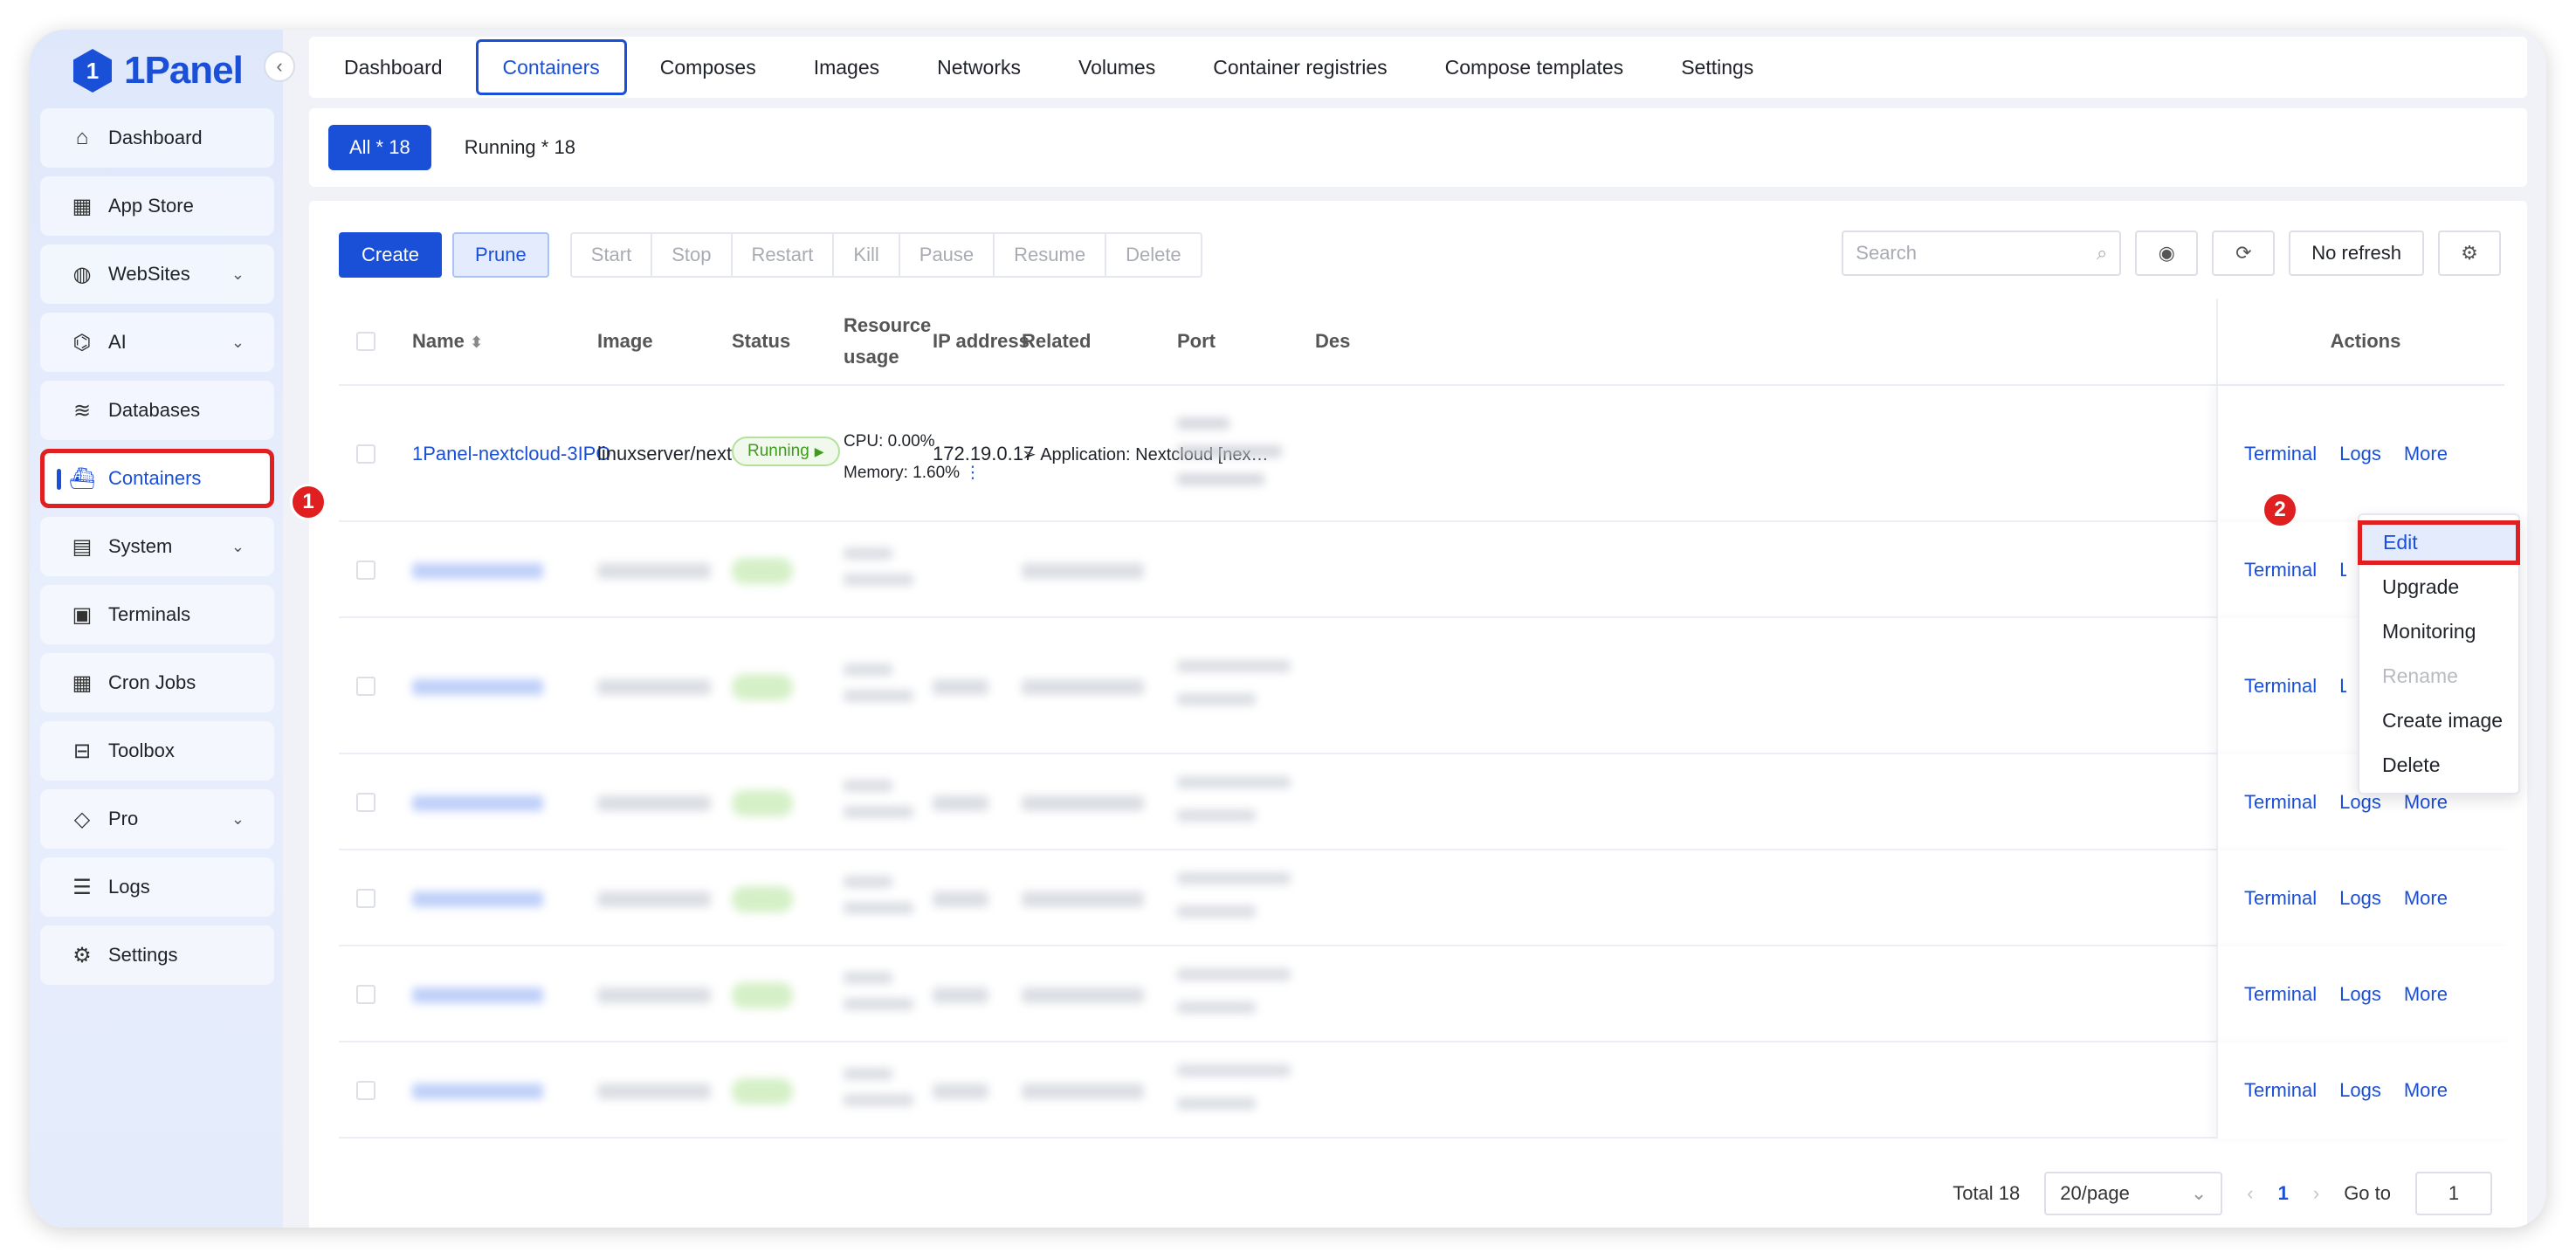 The height and width of the screenshot is (1259, 2576). Describe the element at coordinates (520, 147) in the screenshot. I see `filter-running: Running * 18` at that location.